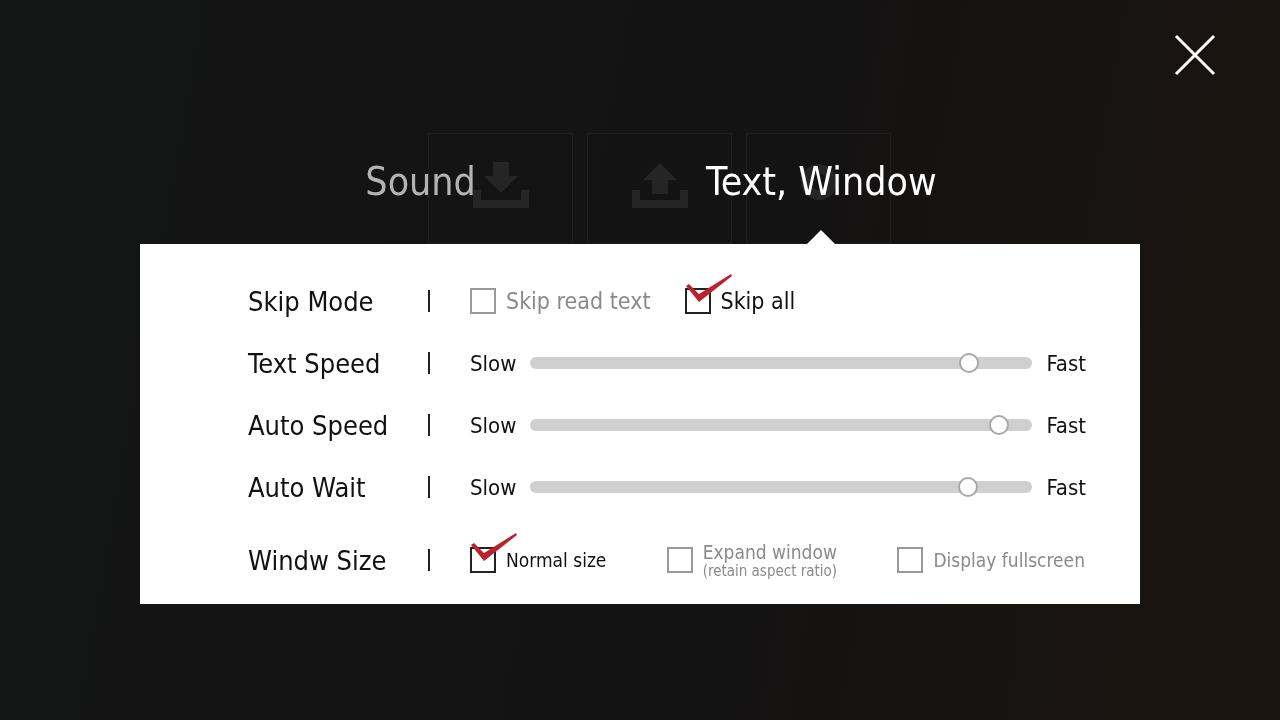 The image size is (1280, 720). What do you see at coordinates (770, 571) in the screenshot?
I see `option-note: (retain aspect ratio)` at bounding box center [770, 571].